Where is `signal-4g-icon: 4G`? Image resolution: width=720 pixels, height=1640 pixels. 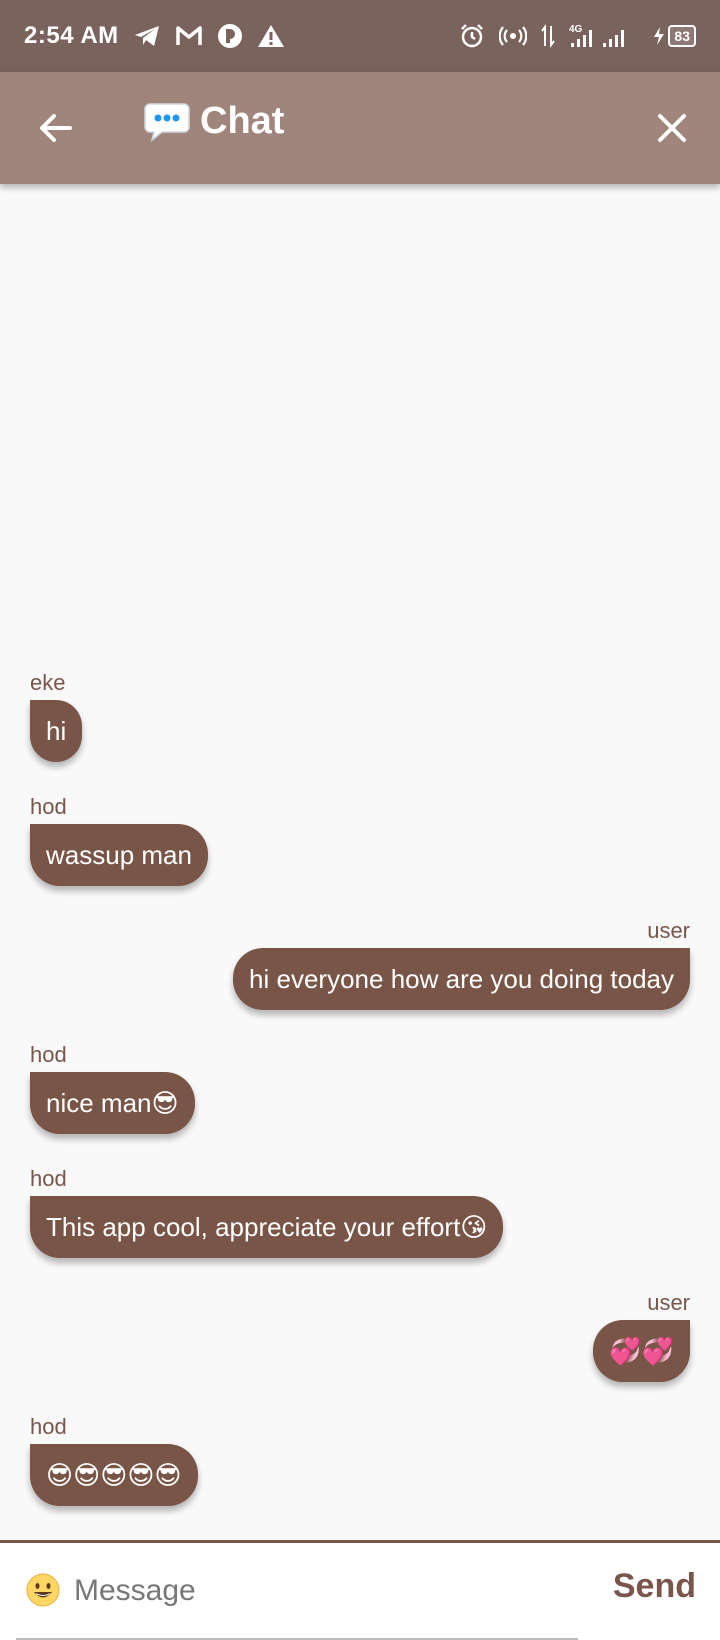
signal-4g-icon: 4G is located at coordinates (604, 36).